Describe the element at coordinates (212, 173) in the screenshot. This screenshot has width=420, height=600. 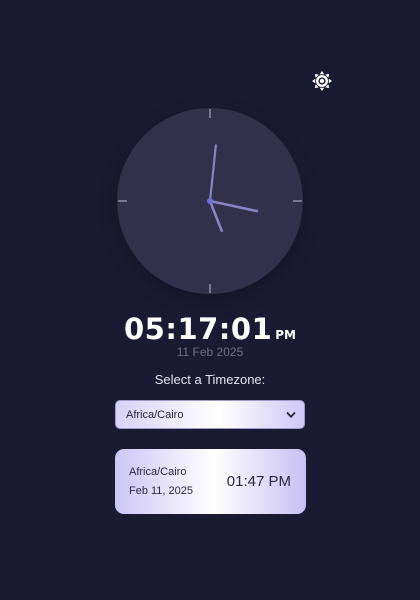
I see `second-hand` at that location.